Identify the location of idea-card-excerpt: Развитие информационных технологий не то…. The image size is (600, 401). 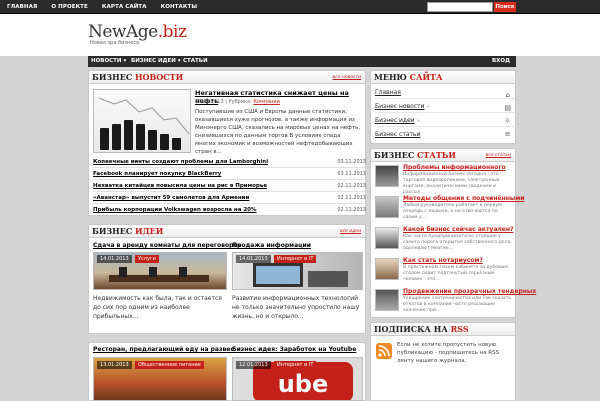
(296, 307).